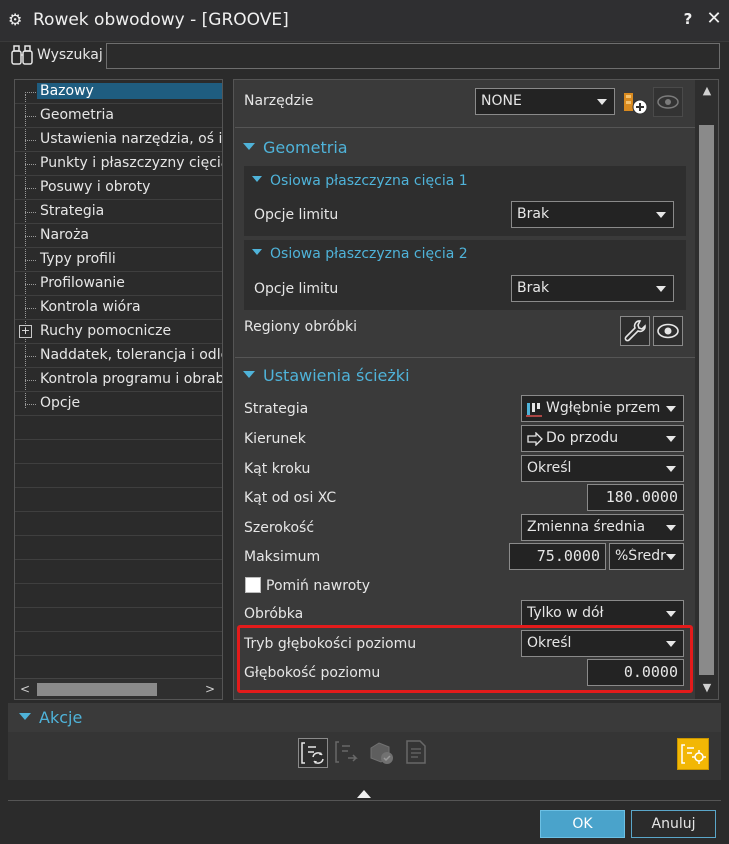  I want to click on chevron-right-icon: >, so click(210, 689).